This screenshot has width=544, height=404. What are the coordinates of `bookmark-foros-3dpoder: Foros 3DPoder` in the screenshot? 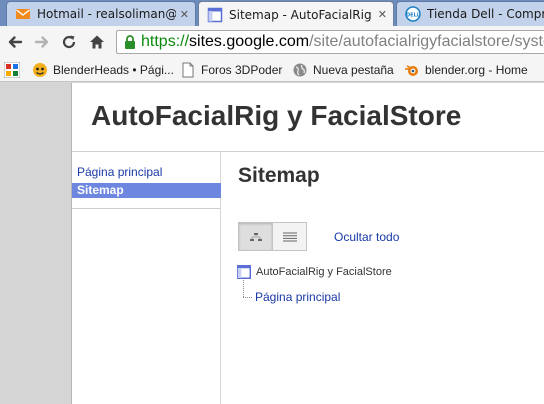 It's located at (231, 70).